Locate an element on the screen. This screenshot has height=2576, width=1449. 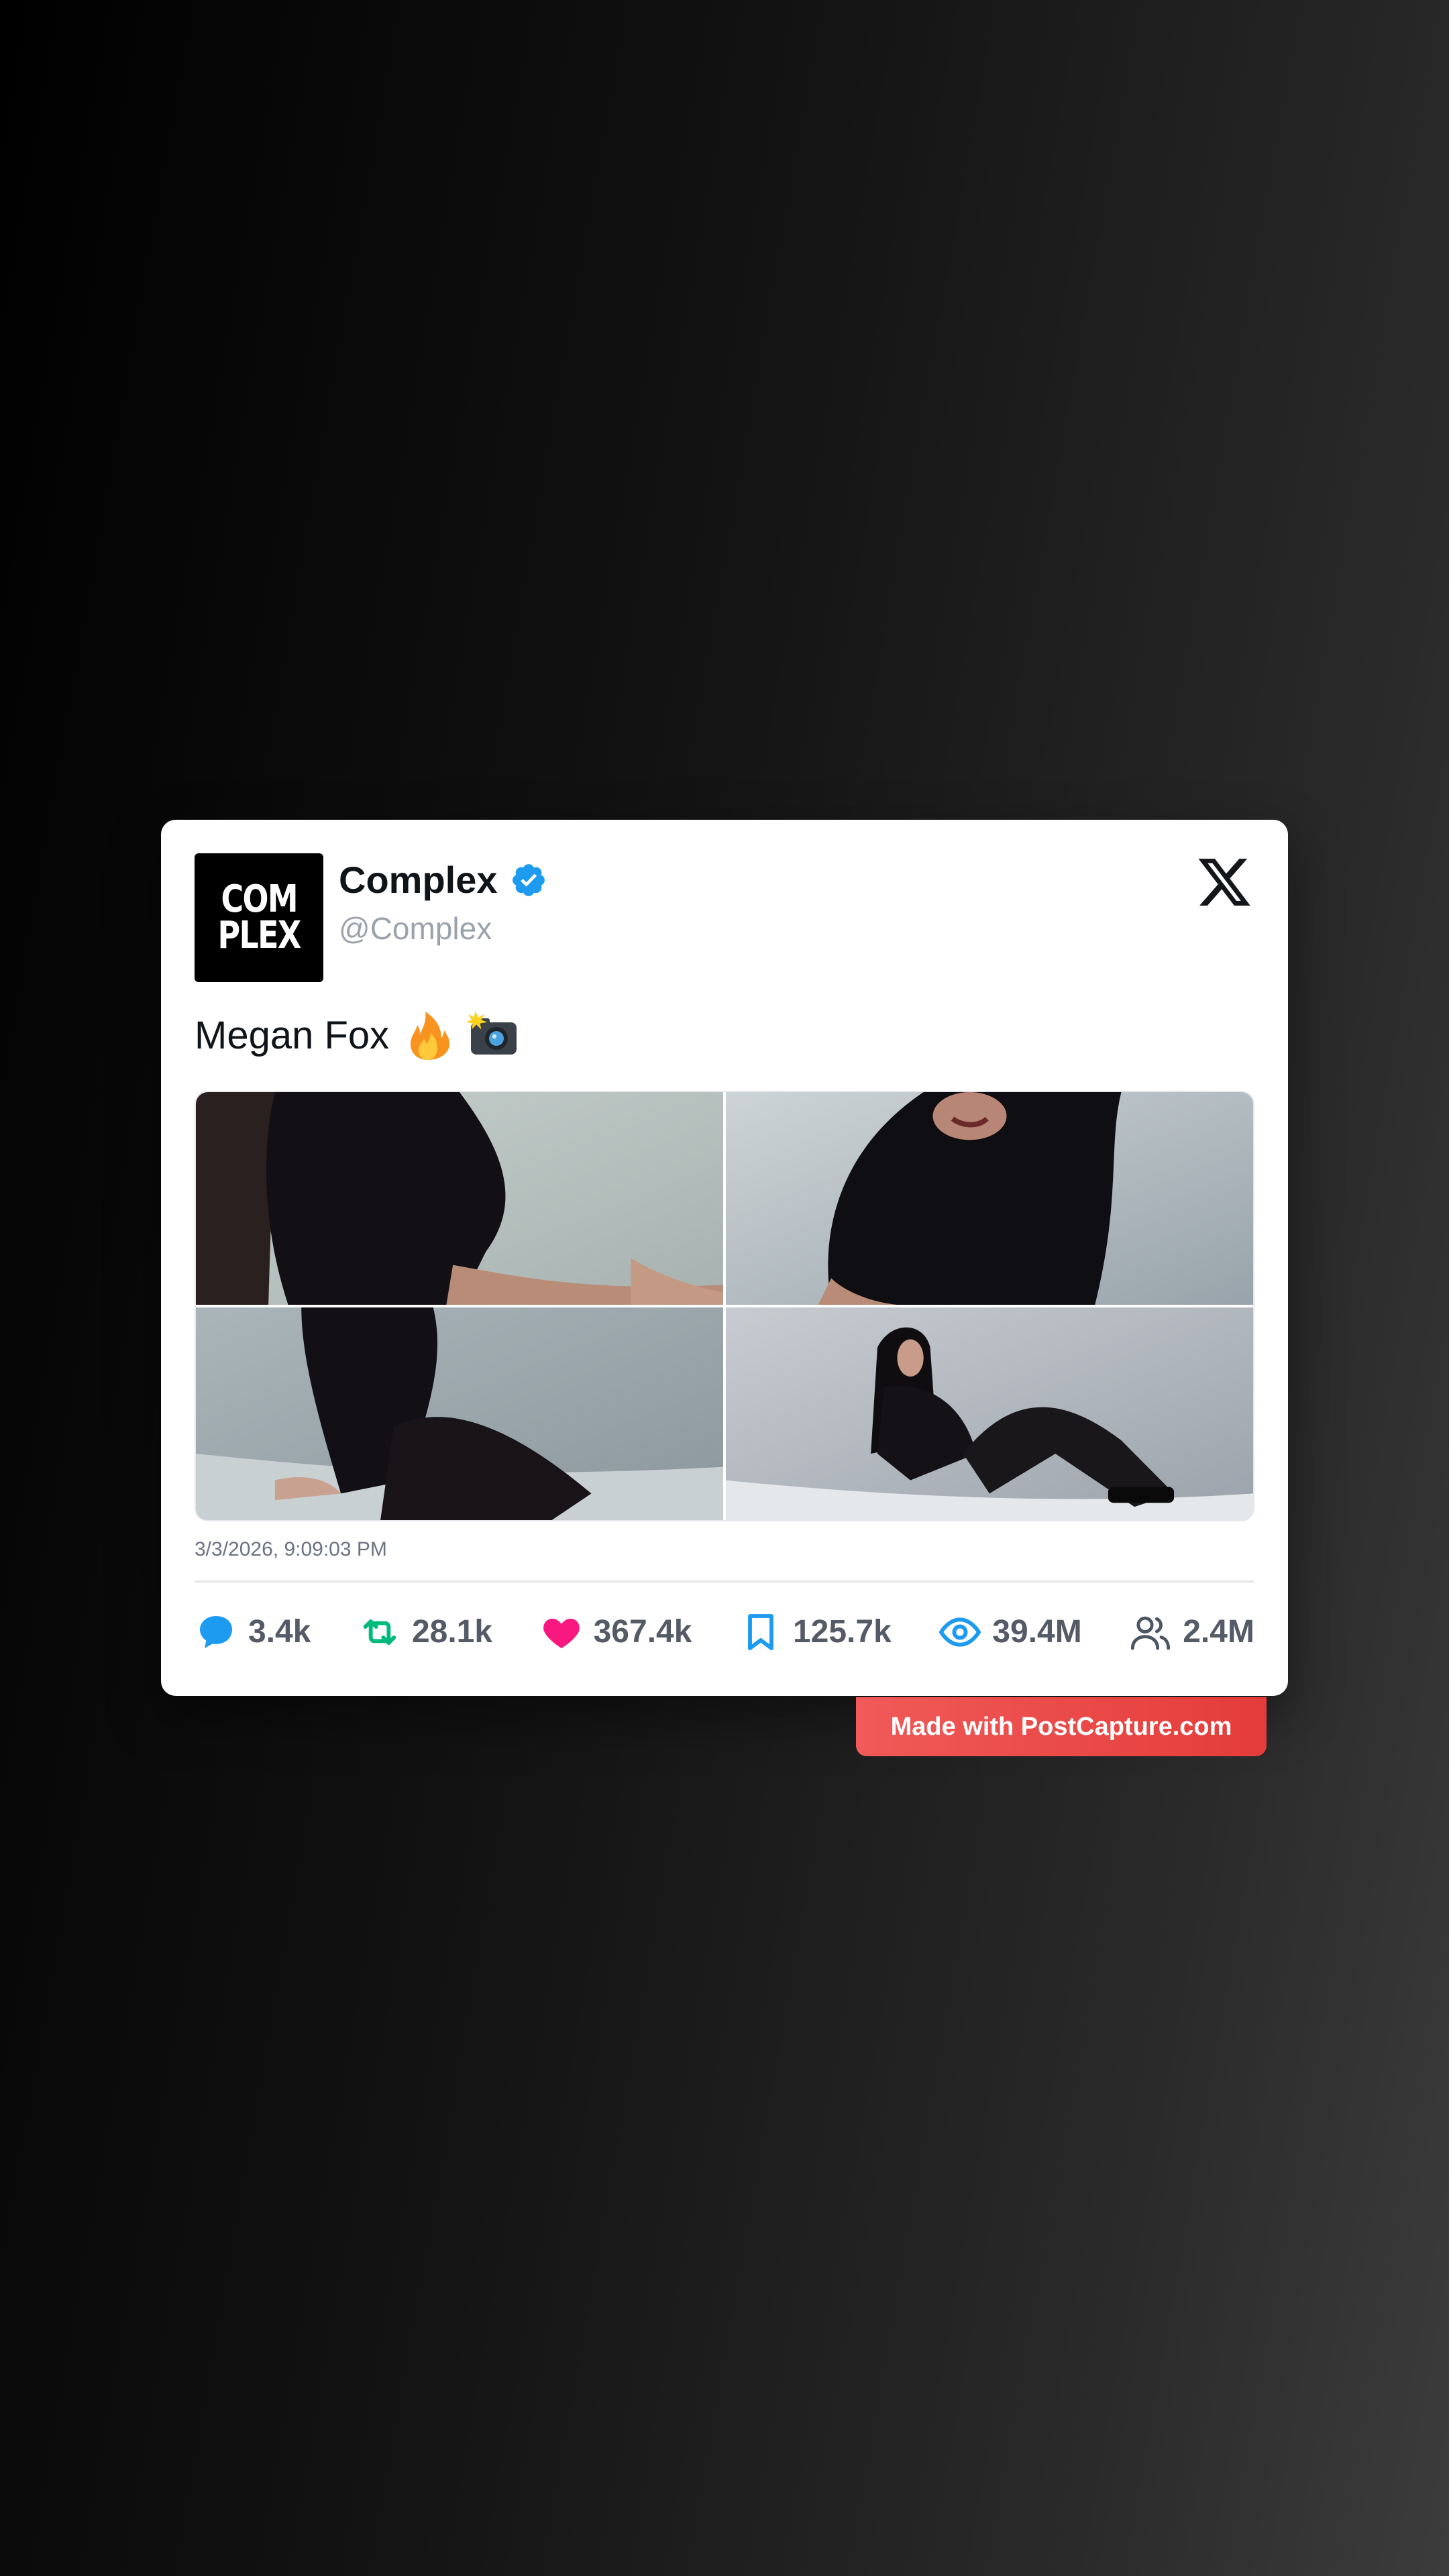
like-count: 367.4k is located at coordinates (642, 1632).